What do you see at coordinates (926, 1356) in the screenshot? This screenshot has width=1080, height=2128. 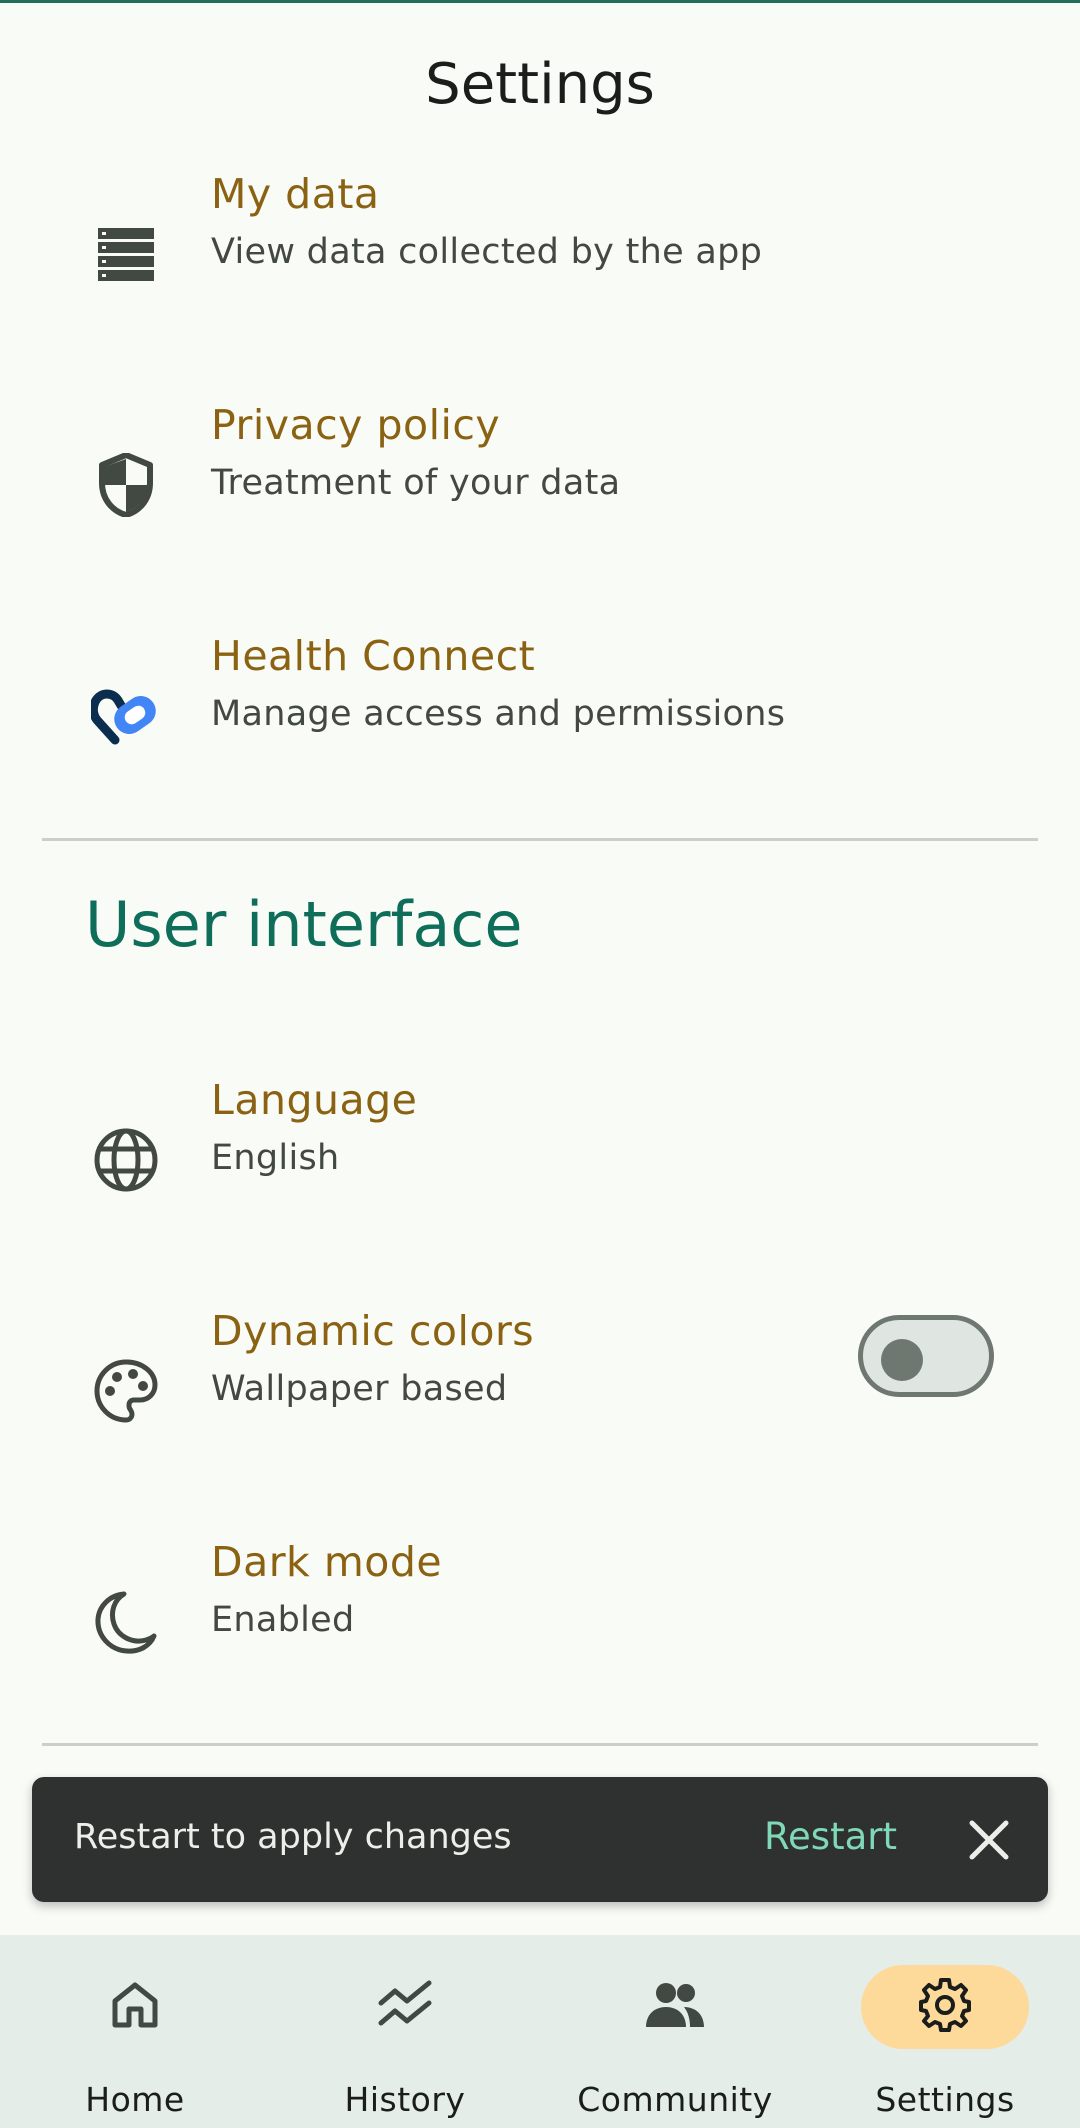 I see `dynamic-colors-toggle` at bounding box center [926, 1356].